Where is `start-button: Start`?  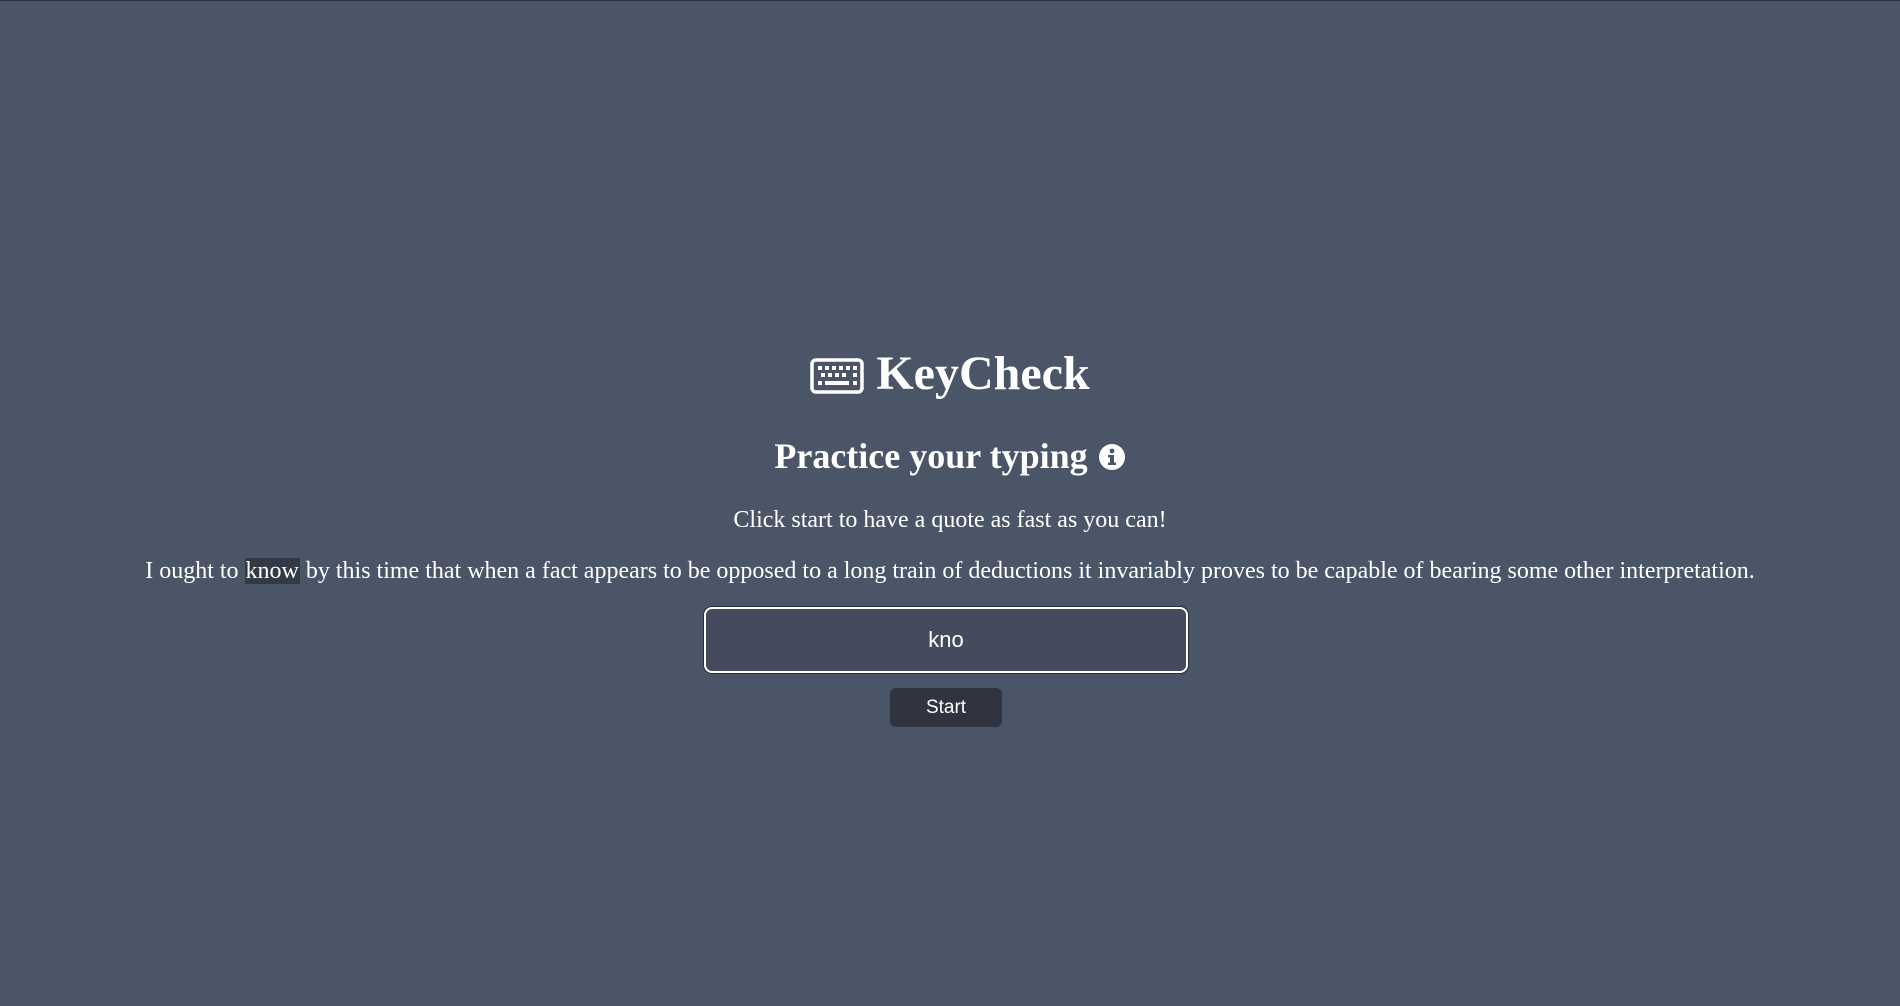
start-button: Start is located at coordinates (946, 707).